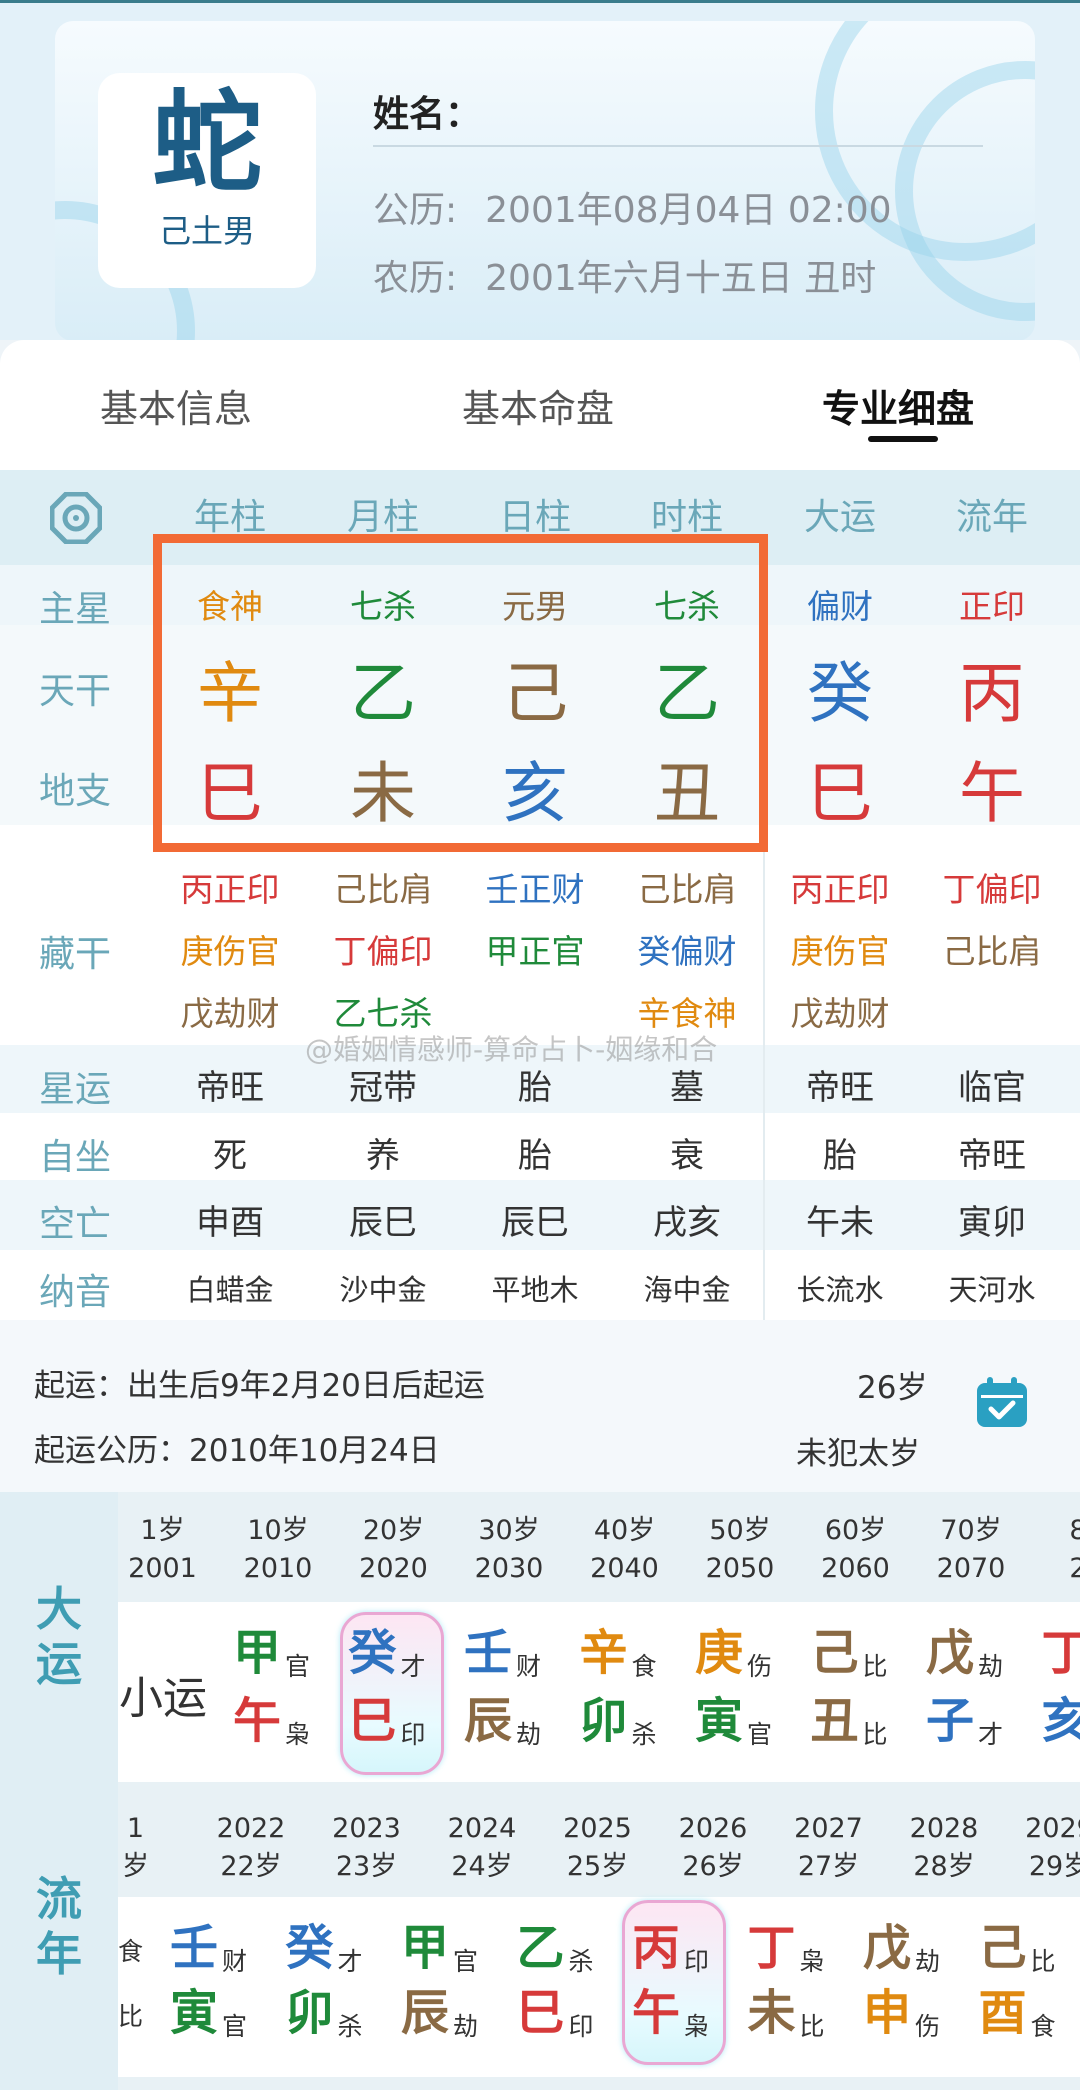 The image size is (1080, 2090). Describe the element at coordinates (913, 1948) in the screenshot. I see `annual-ganzhi: 戊劫` at that location.